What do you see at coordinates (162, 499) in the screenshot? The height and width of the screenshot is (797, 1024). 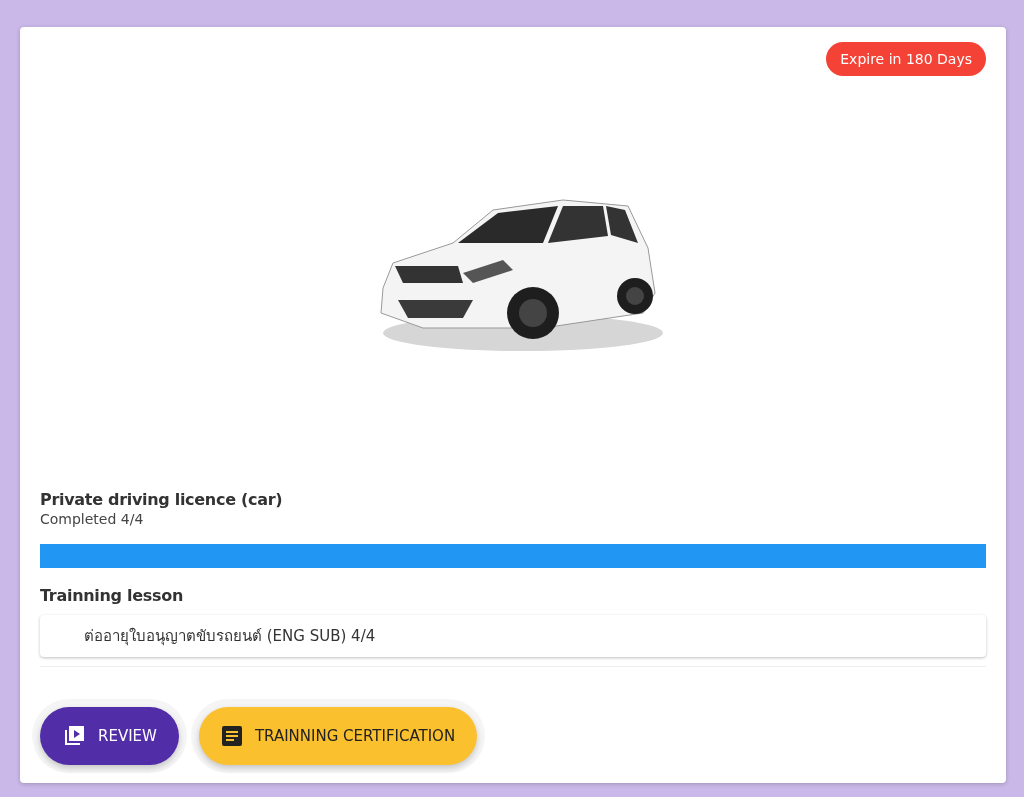 I see `course-title: Private driving licence (car)` at bounding box center [162, 499].